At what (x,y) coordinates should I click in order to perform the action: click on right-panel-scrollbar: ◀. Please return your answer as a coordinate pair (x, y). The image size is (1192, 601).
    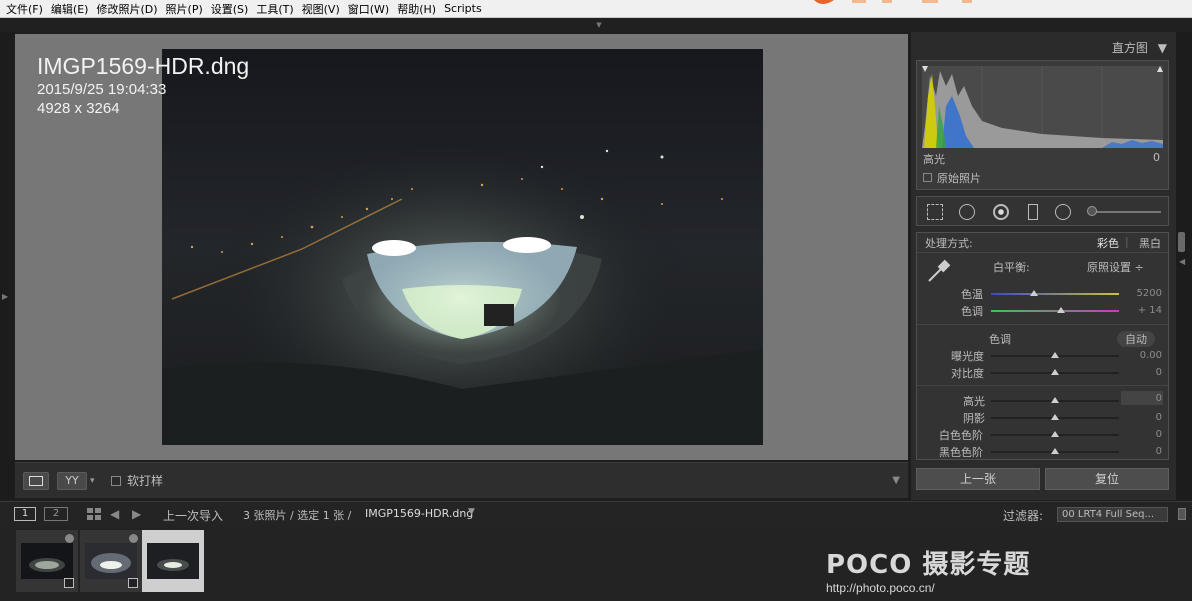
    Looking at the image, I should click on (1184, 266).